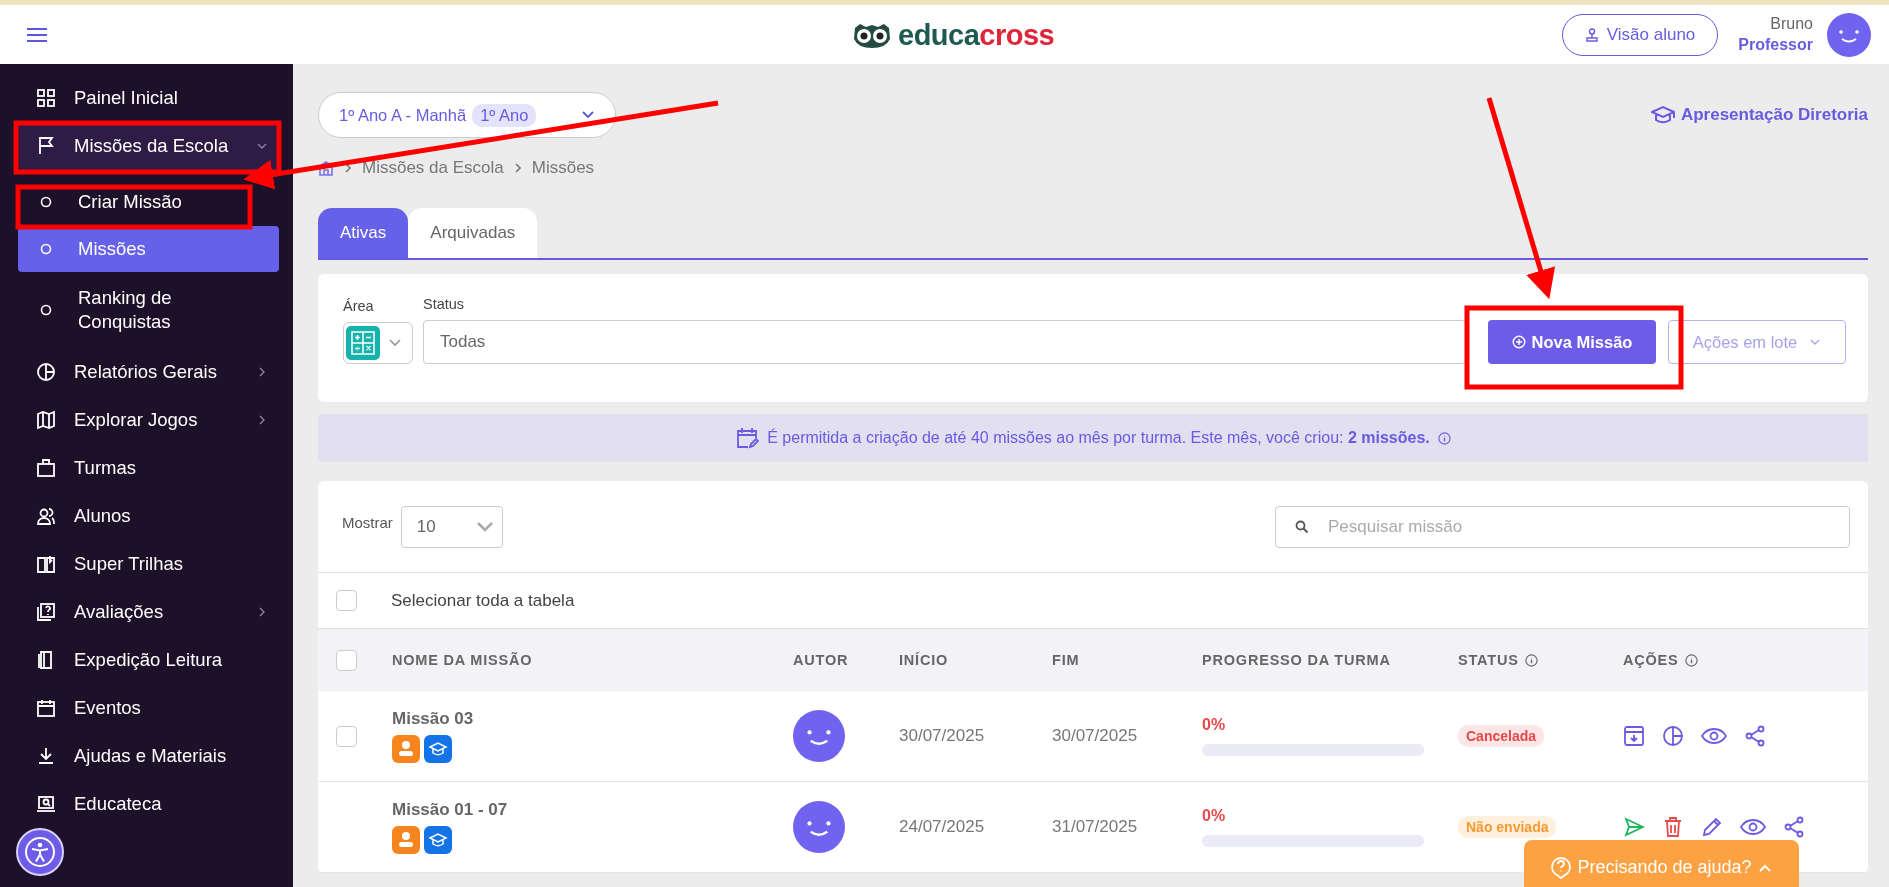  What do you see at coordinates (1572, 342) in the screenshot?
I see `new-mission-button: Nova Missão` at bounding box center [1572, 342].